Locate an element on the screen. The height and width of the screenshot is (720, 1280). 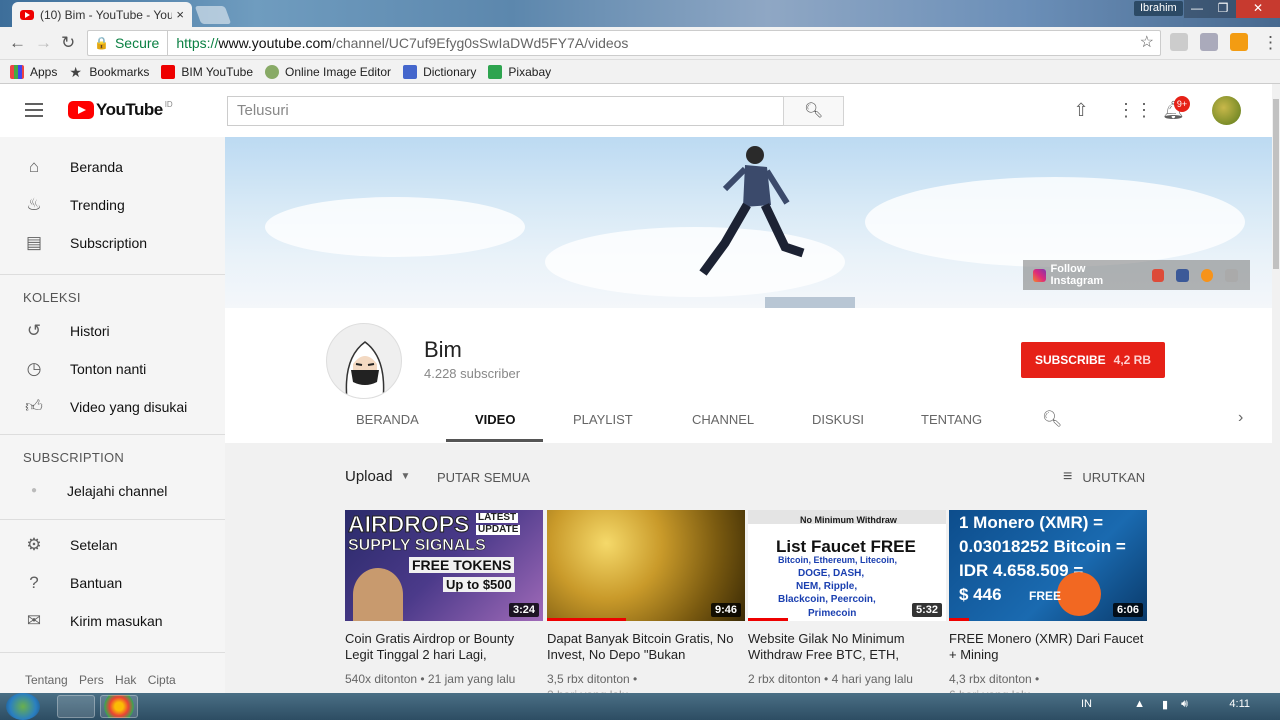
scrollbar-thumb is located at coordinates (1276, 184).